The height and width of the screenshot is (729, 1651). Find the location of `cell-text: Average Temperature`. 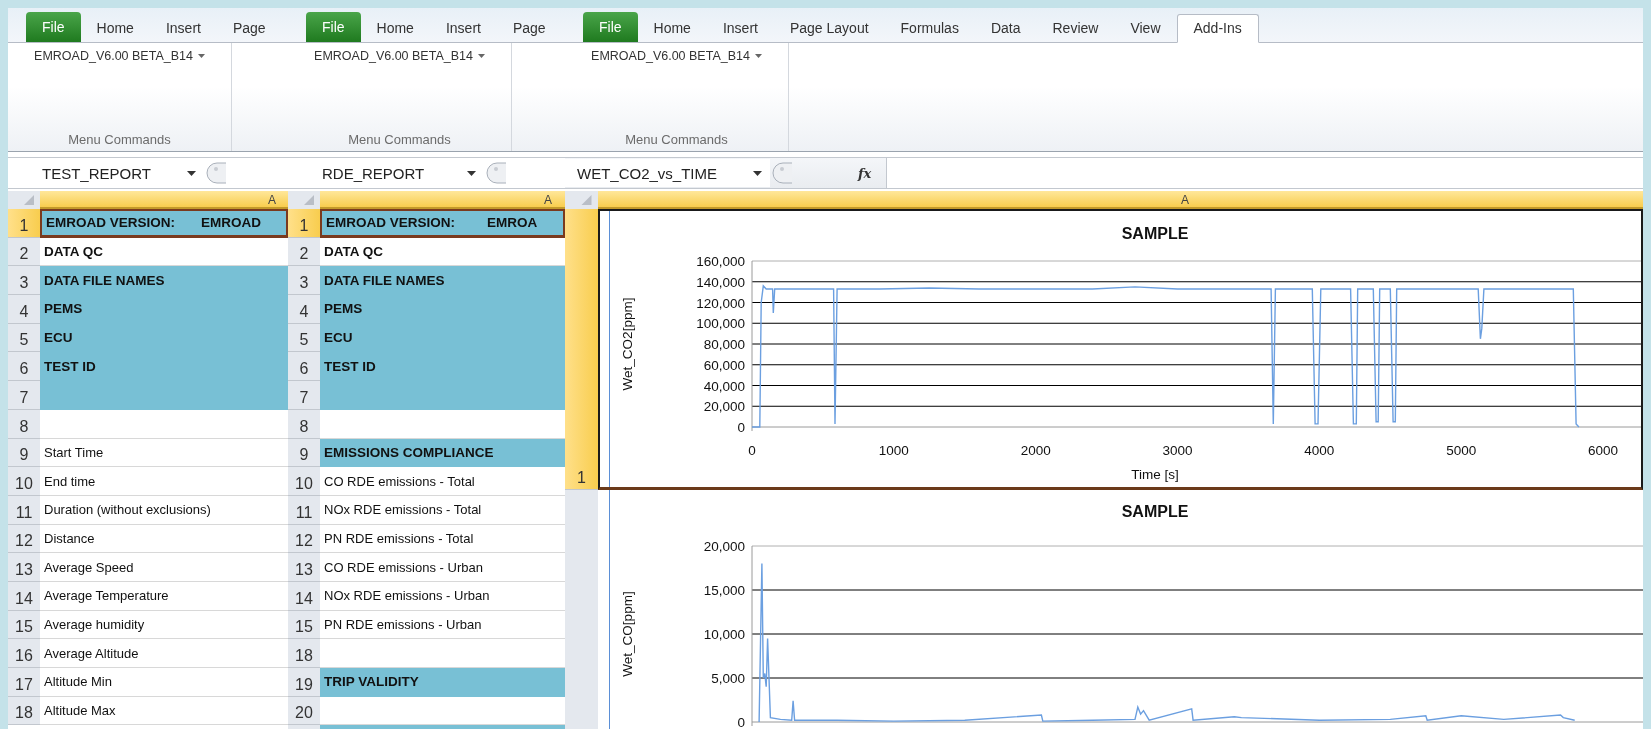

cell-text: Average Temperature is located at coordinates (106, 596).